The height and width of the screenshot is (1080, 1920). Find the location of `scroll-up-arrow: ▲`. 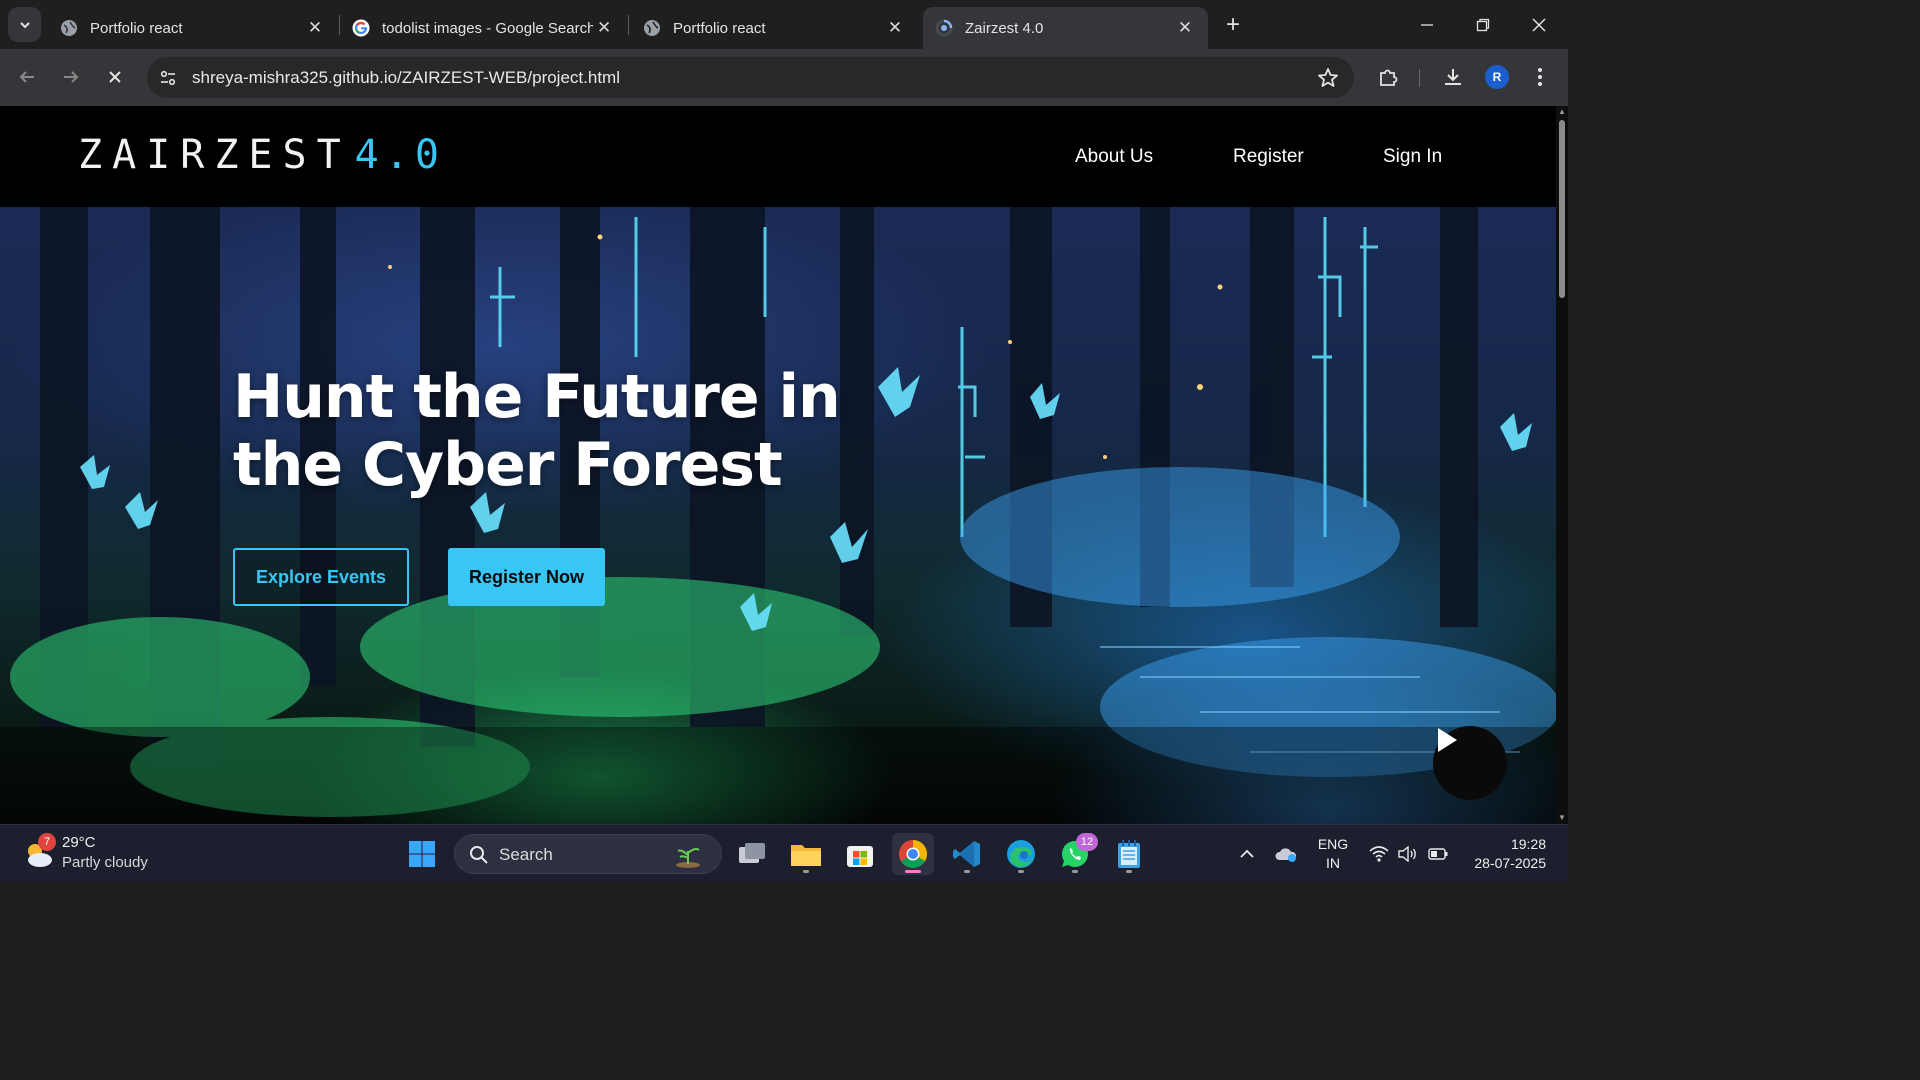

scroll-up-arrow: ▲ is located at coordinates (1562, 112).